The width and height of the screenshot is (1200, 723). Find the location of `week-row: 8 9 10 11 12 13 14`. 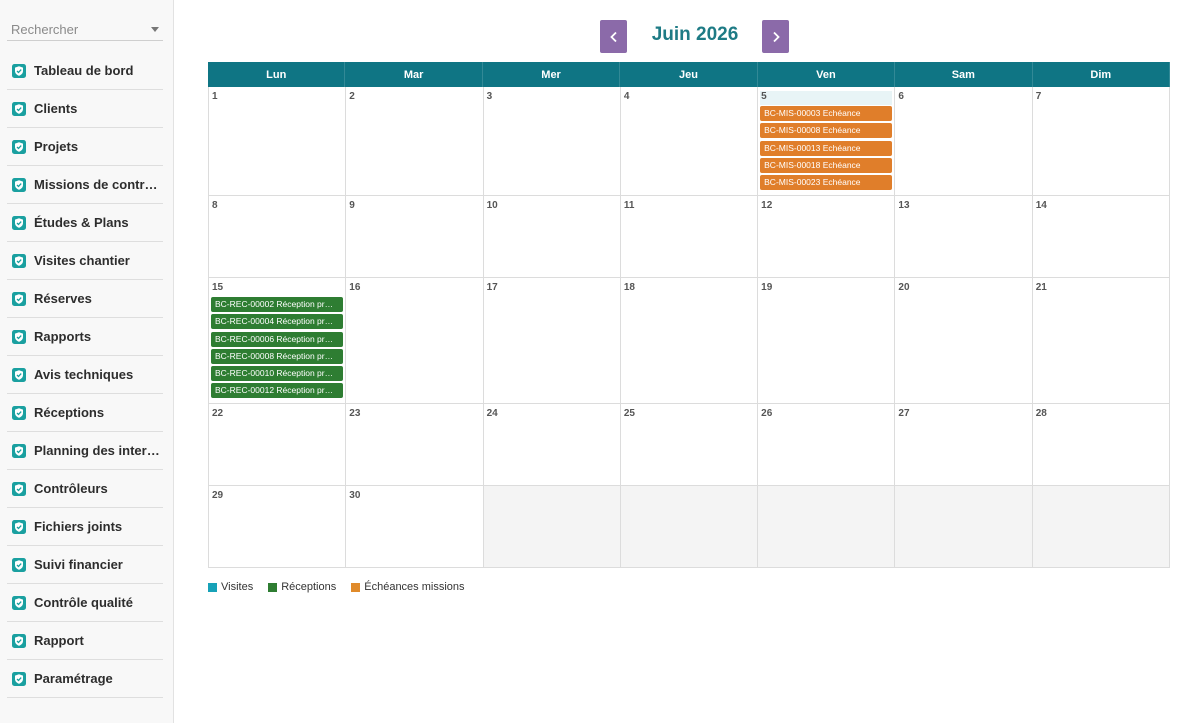

week-row: 8 9 10 11 12 13 14 is located at coordinates (689, 237).